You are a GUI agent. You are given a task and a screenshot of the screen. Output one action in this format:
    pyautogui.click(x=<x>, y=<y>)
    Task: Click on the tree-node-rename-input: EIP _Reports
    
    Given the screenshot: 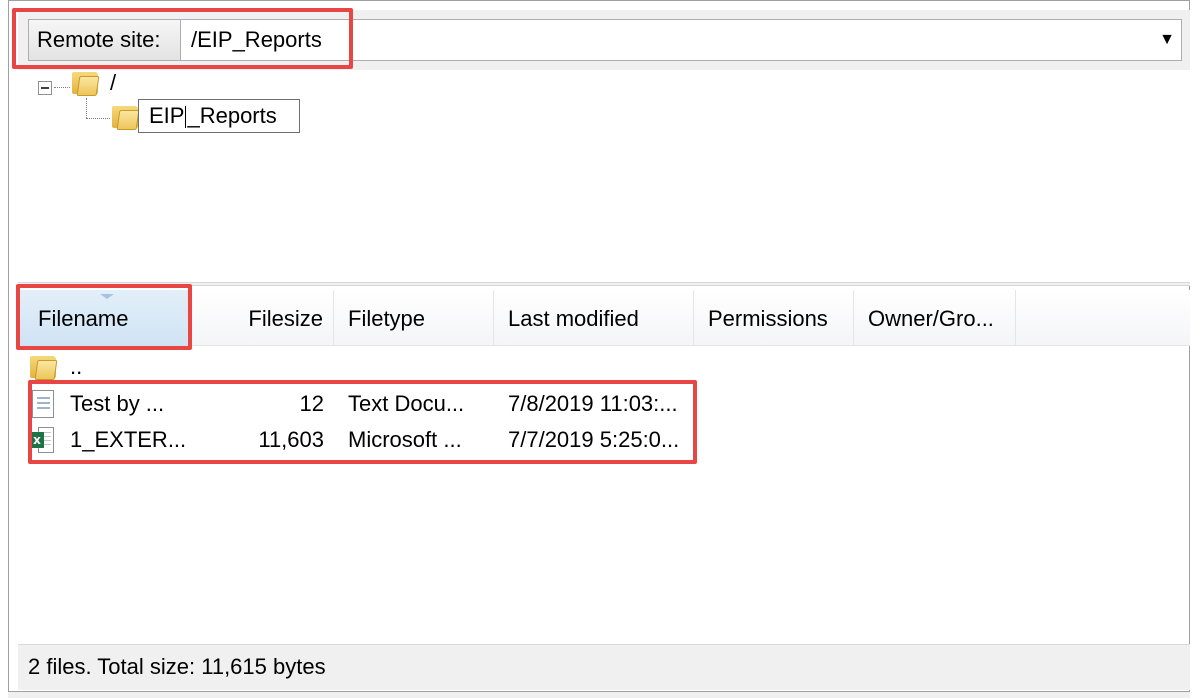 What is the action you would take?
    pyautogui.click(x=219, y=116)
    